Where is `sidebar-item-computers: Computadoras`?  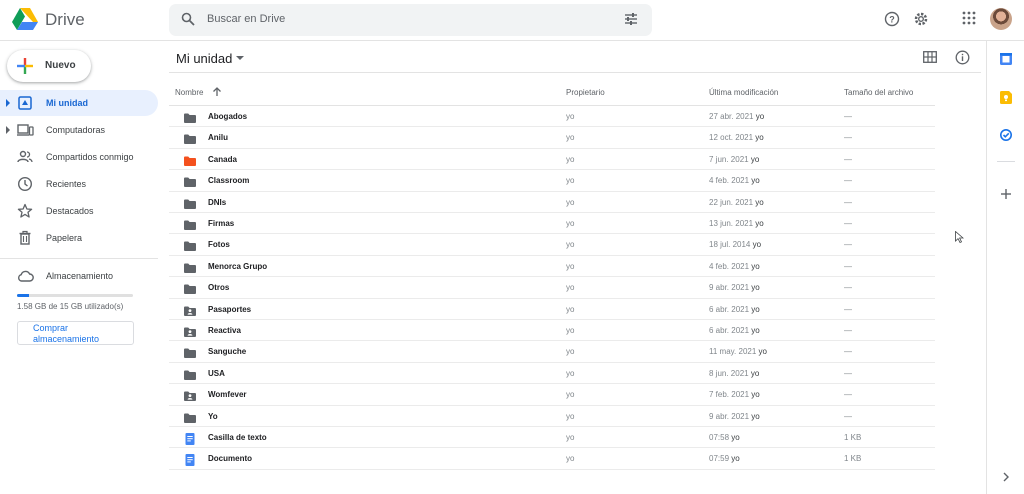 sidebar-item-computers: Computadoras is located at coordinates (79, 130).